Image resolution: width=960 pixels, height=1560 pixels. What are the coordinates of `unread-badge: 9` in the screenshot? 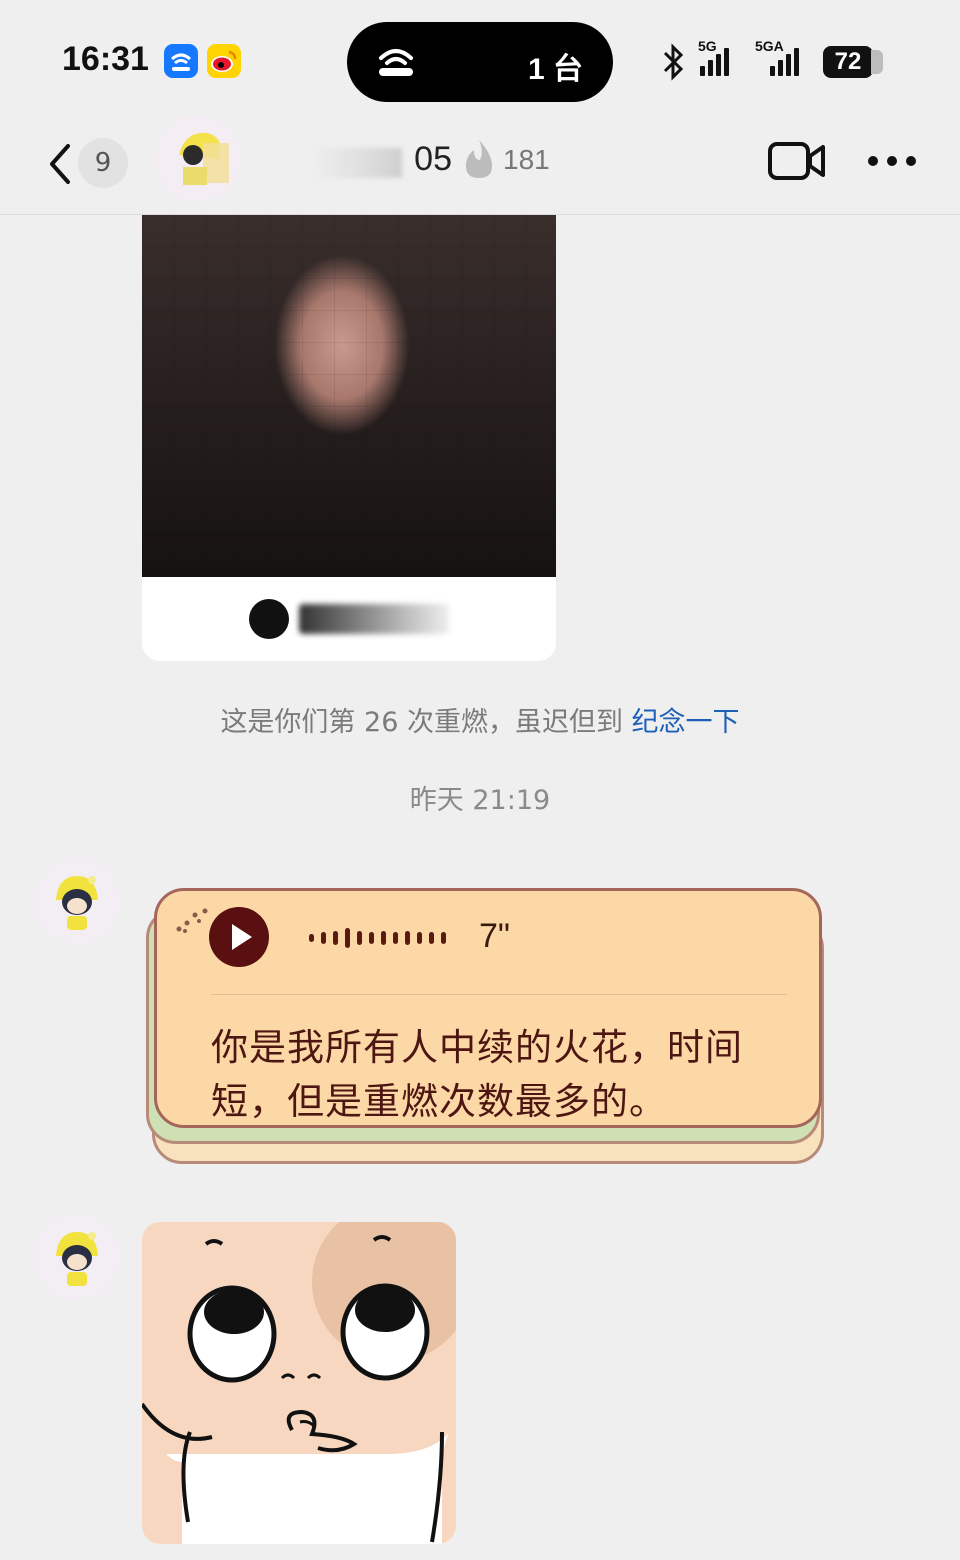 It's located at (103, 163).